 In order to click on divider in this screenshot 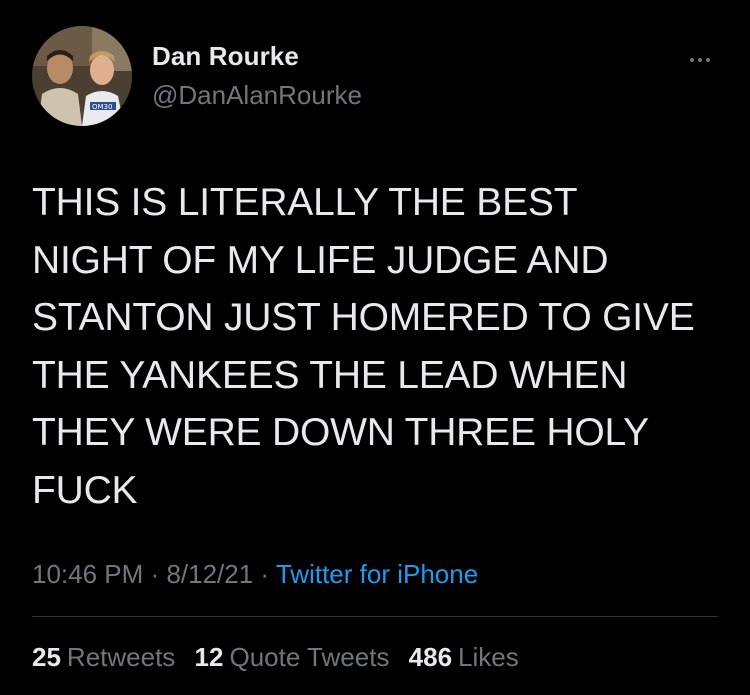, I will do `click(375, 616)`.